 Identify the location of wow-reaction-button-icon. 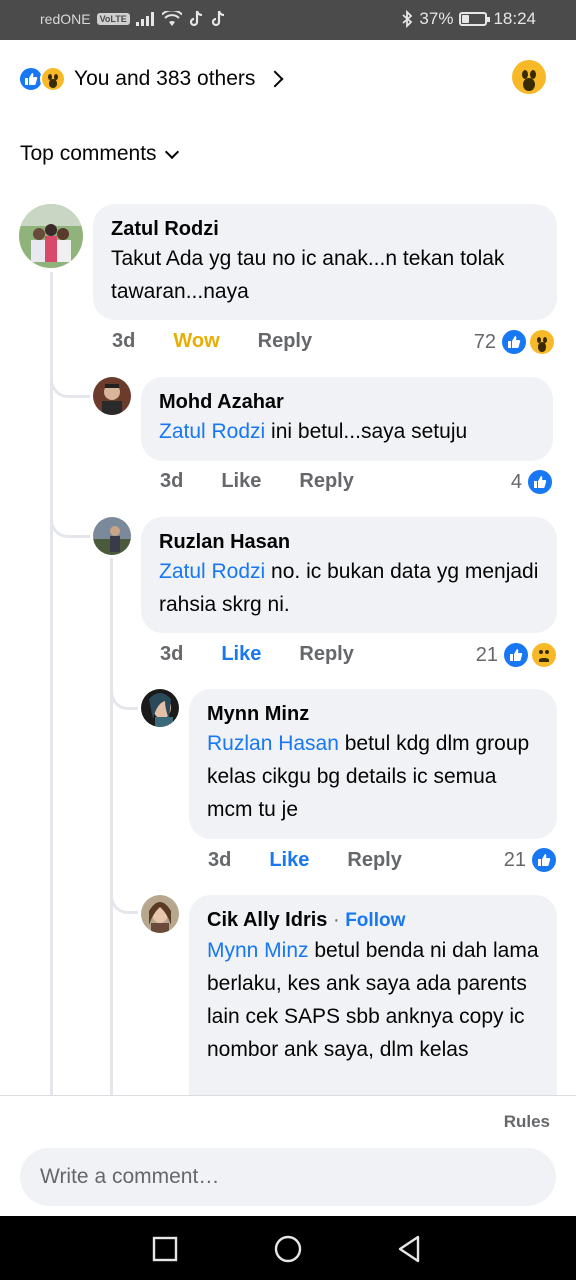
(529, 77).